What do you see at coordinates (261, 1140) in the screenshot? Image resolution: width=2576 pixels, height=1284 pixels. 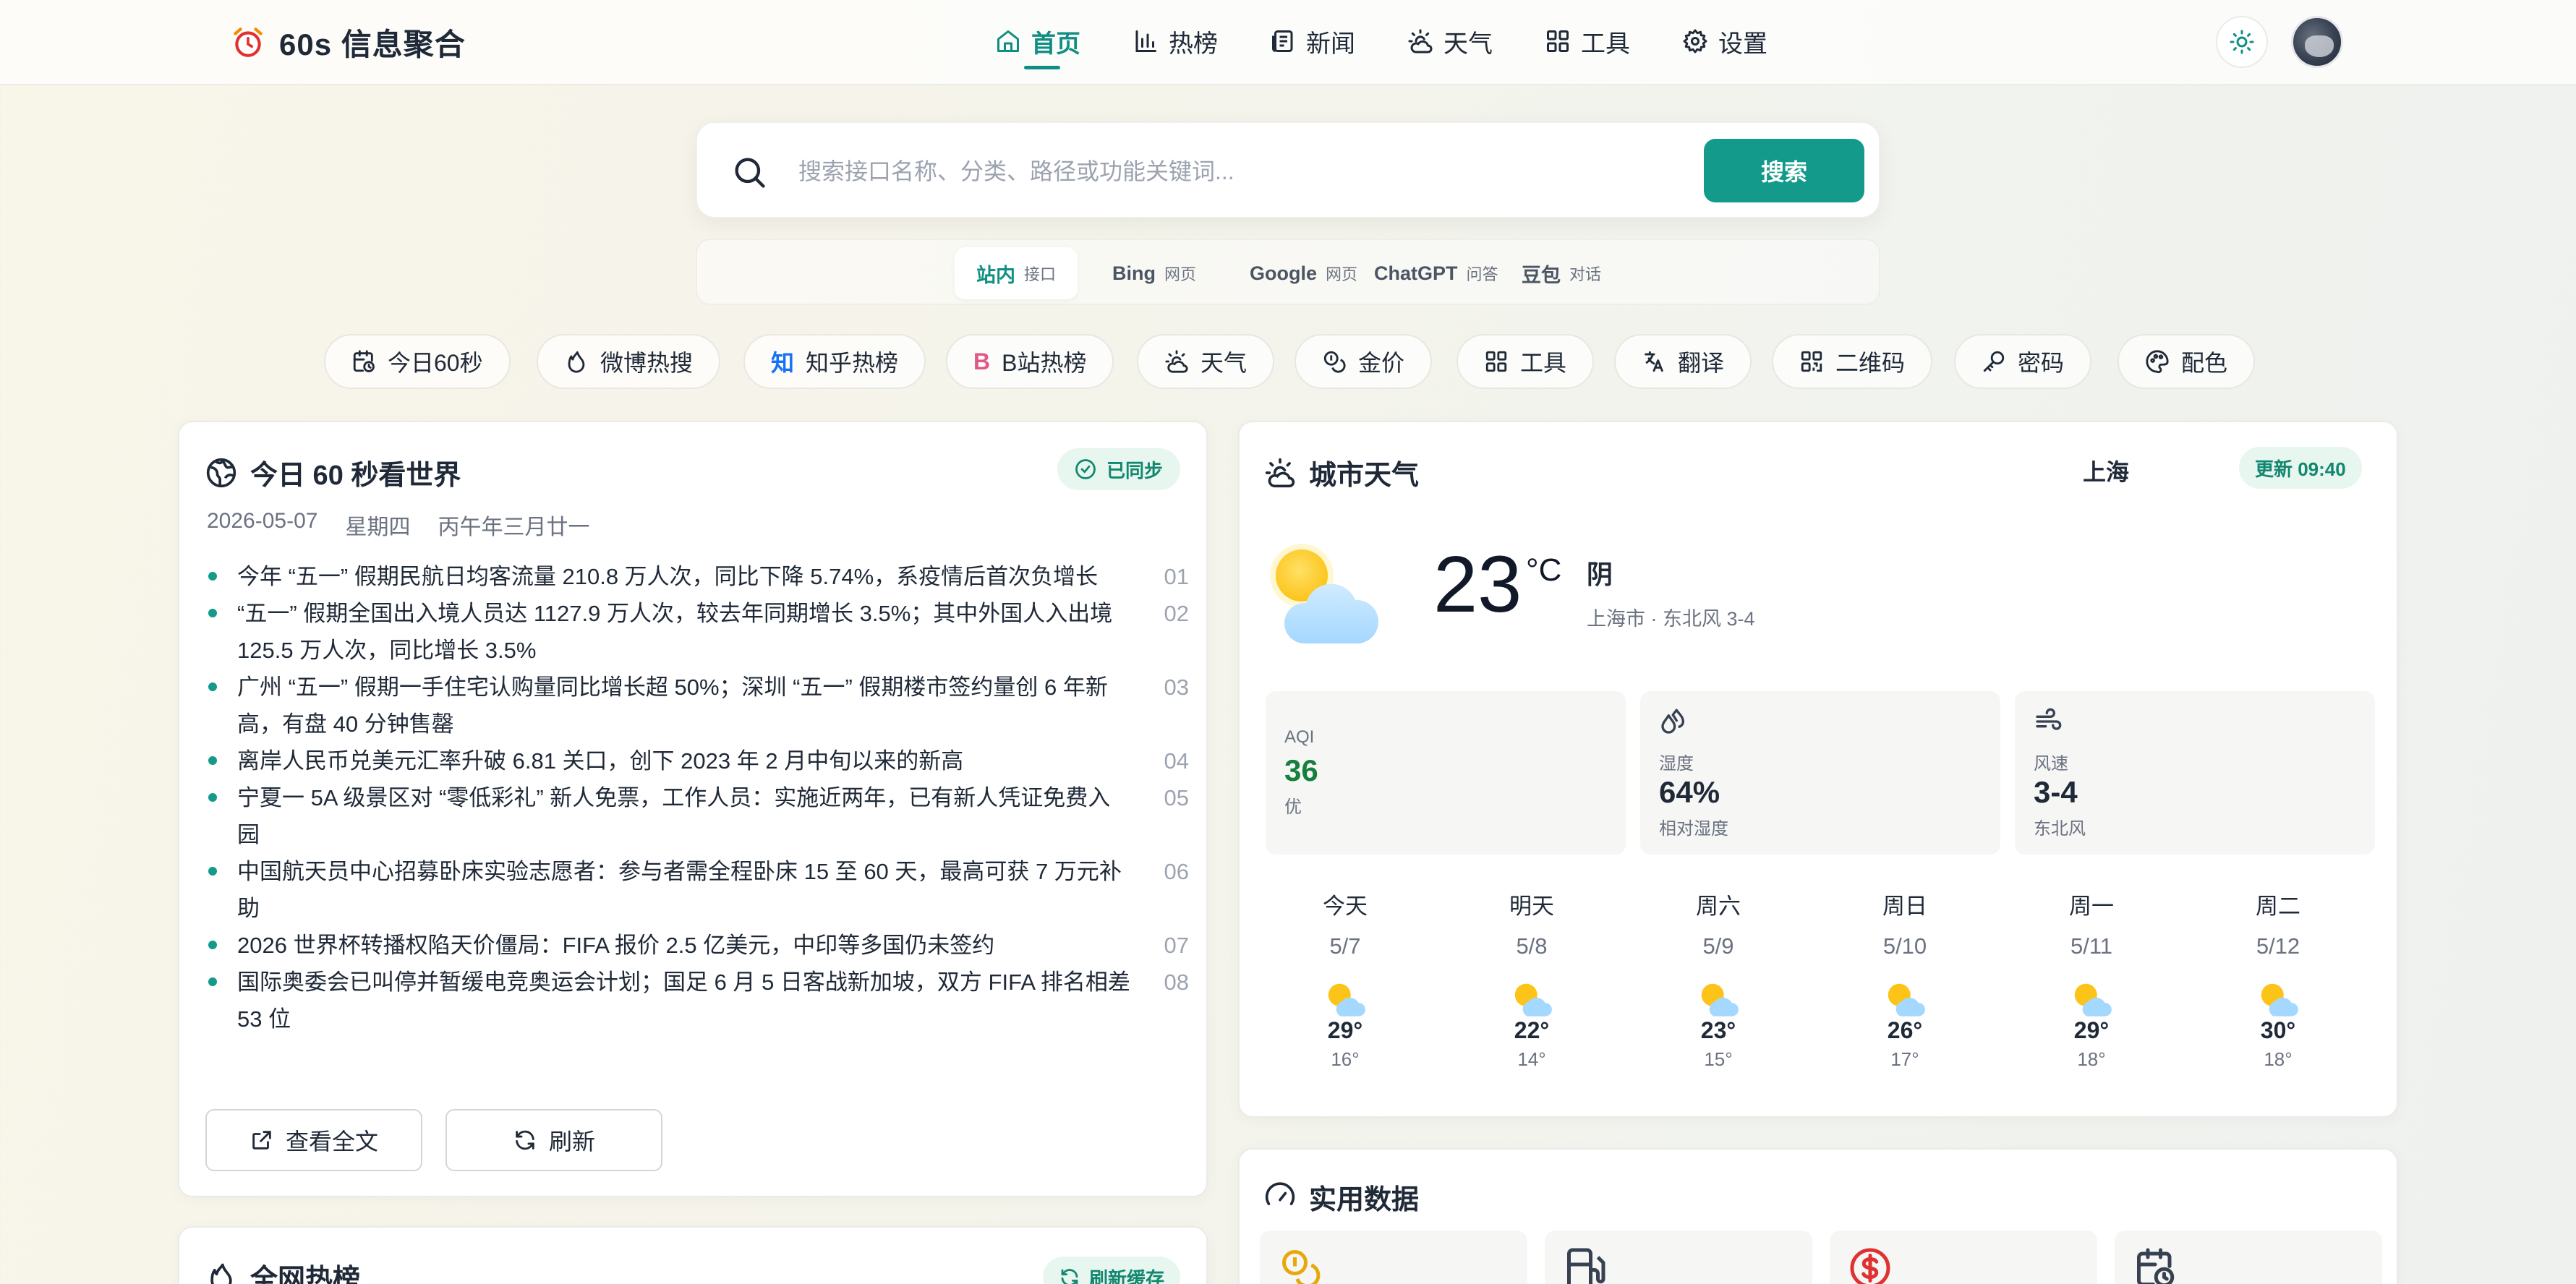 I see `external-link-icon` at bounding box center [261, 1140].